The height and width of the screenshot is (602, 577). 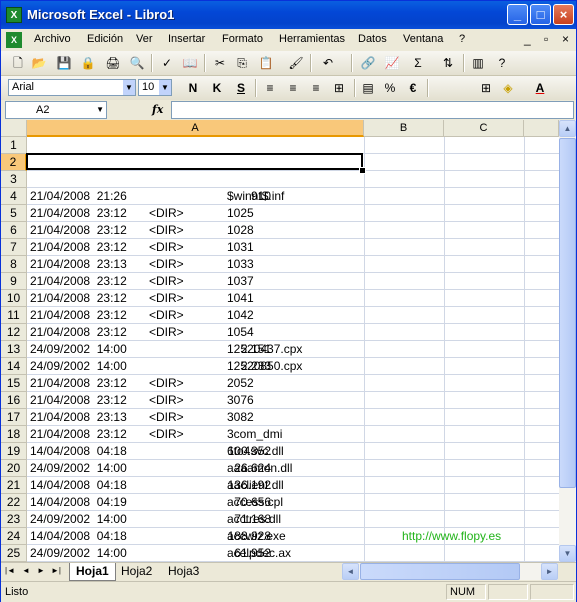 I want to click on table-row: 21/04/2008 23:12 <DIR> 1054, so click(x=293, y=332).